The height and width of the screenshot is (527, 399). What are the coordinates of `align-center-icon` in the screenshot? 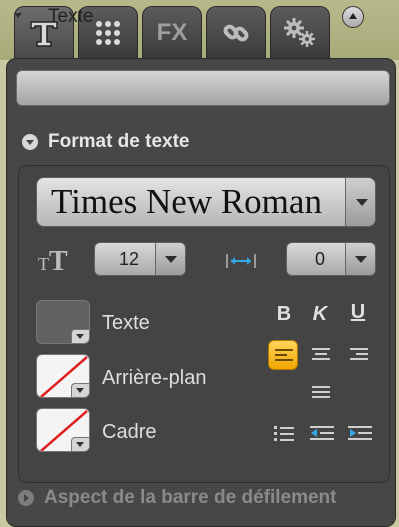 It's located at (321, 355).